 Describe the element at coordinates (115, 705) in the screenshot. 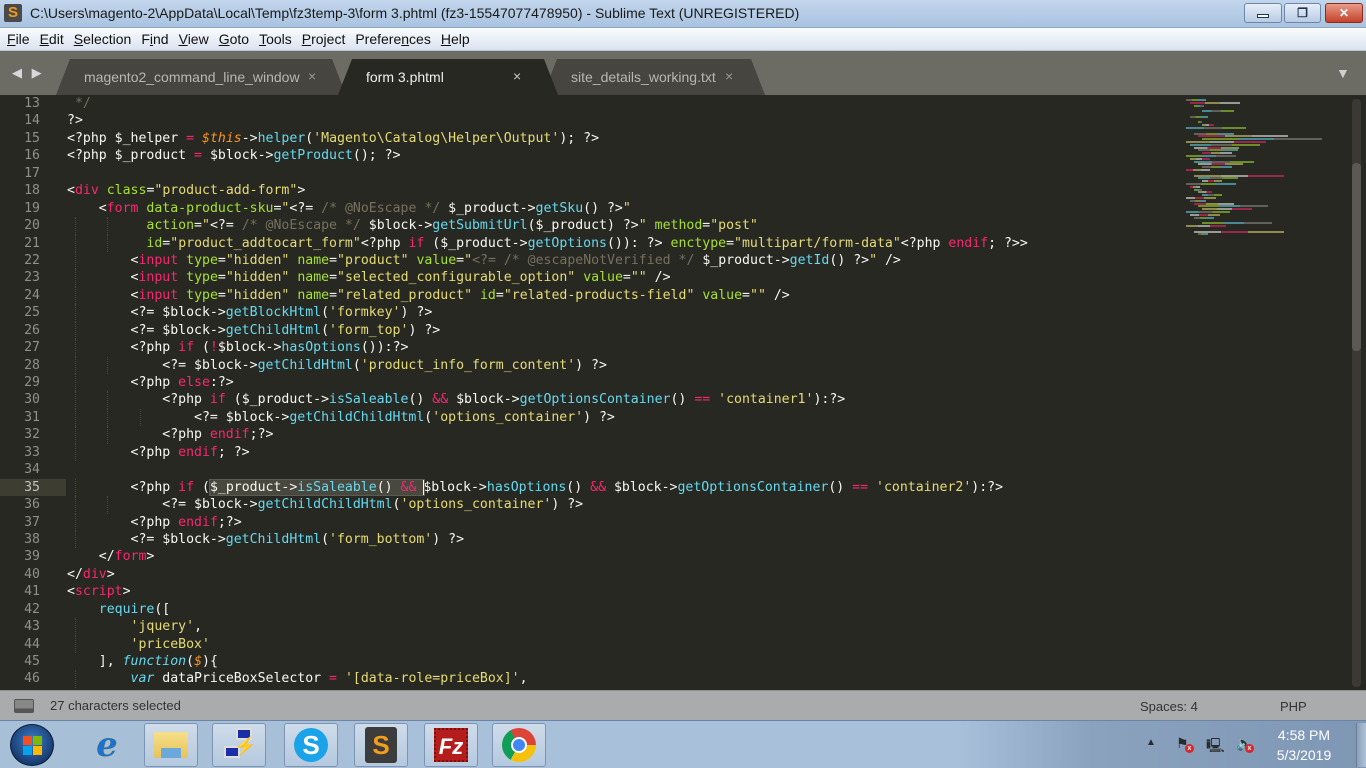

I see `selection-status: 27 characters selected` at that location.